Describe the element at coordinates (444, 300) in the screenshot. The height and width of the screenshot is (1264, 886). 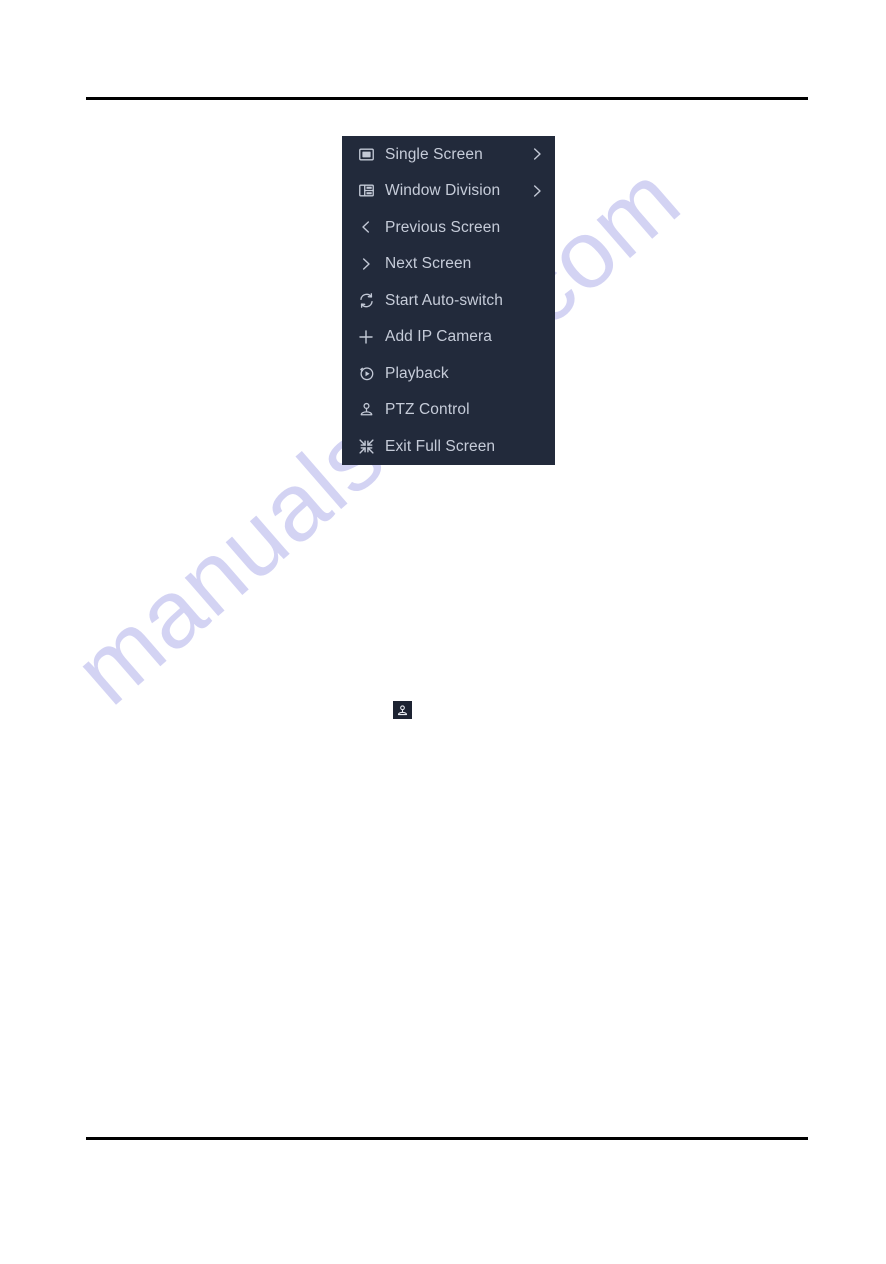
I see `menu-item-label: Start Auto-switch` at that location.